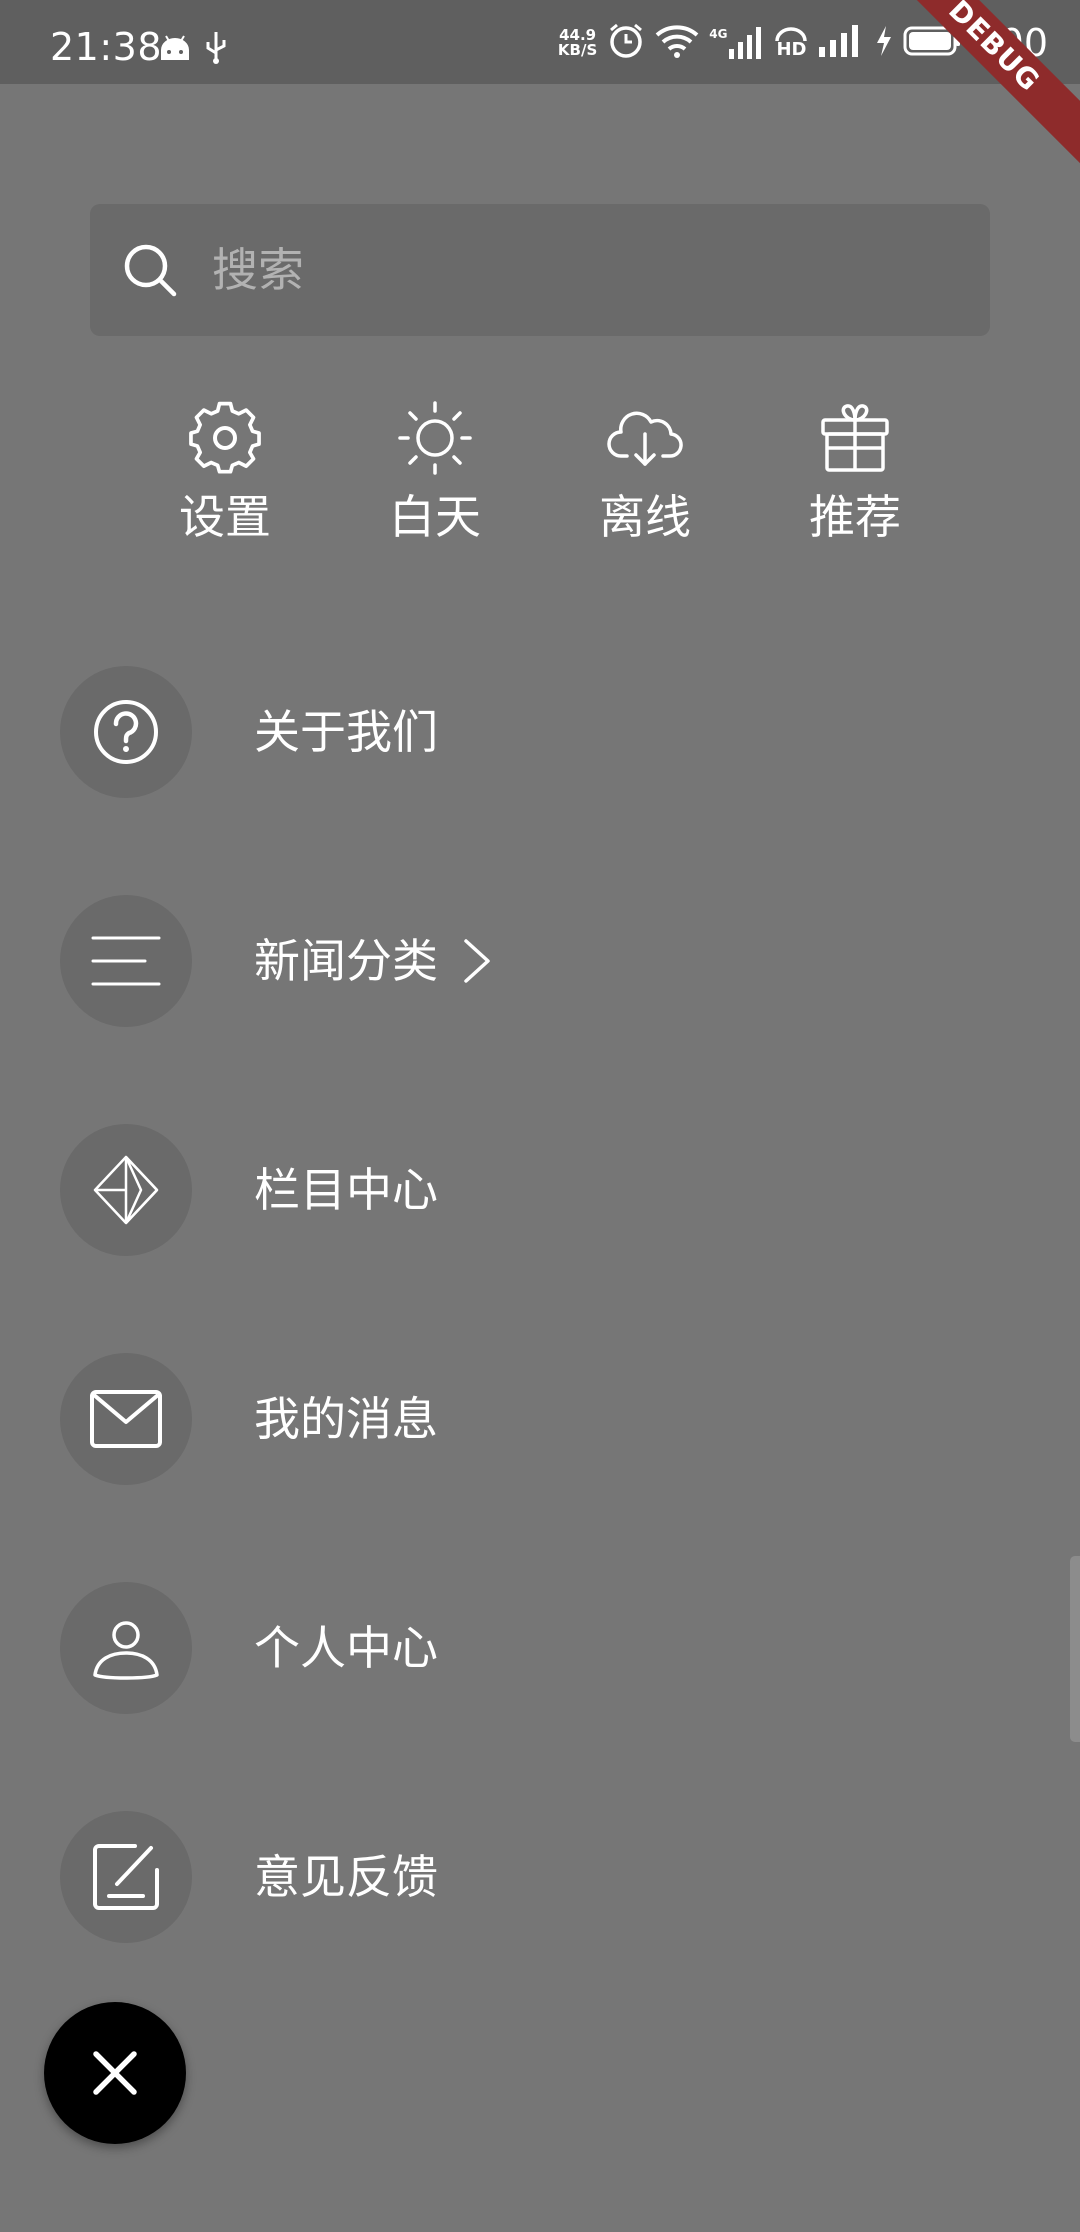 This screenshot has width=1080, height=2232. I want to click on status-notification-icons, so click(193, 49).